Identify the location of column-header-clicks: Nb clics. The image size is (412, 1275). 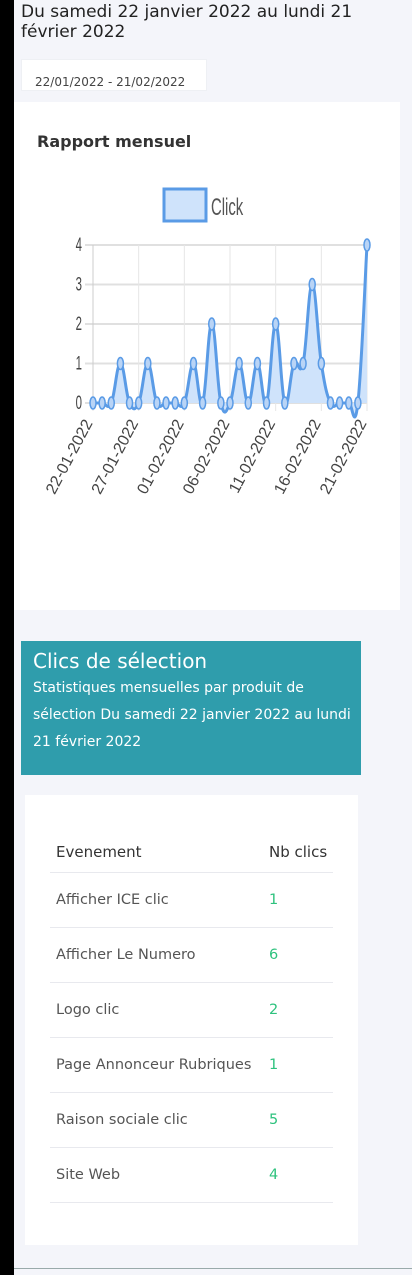
(298, 852).